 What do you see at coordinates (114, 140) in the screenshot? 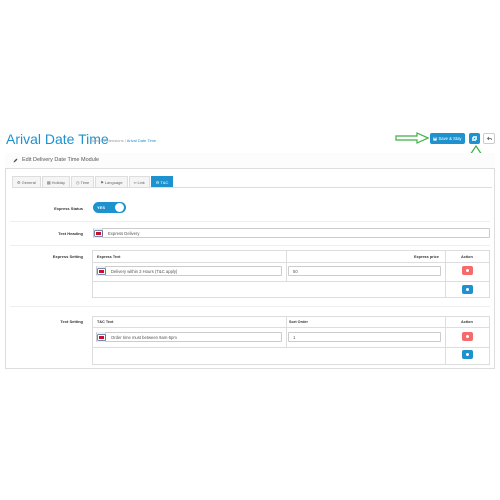
I see `breadcrumb-extensions: Extensions` at bounding box center [114, 140].